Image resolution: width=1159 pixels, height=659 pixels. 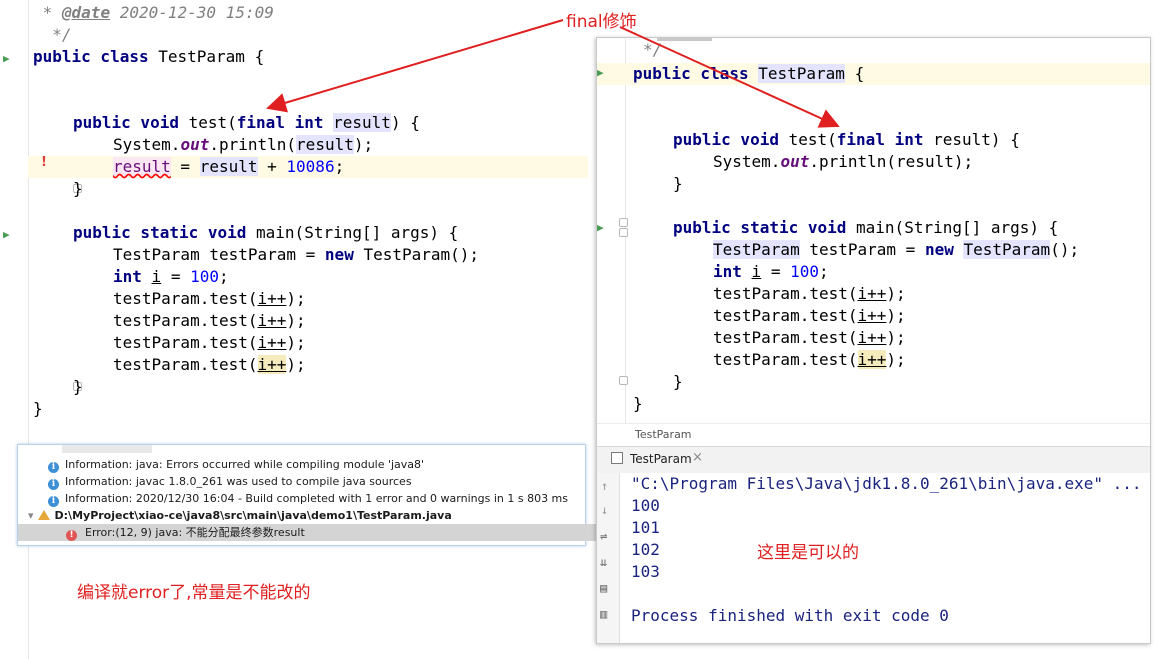 I want to click on console-line: 100, so click(x=645, y=505).